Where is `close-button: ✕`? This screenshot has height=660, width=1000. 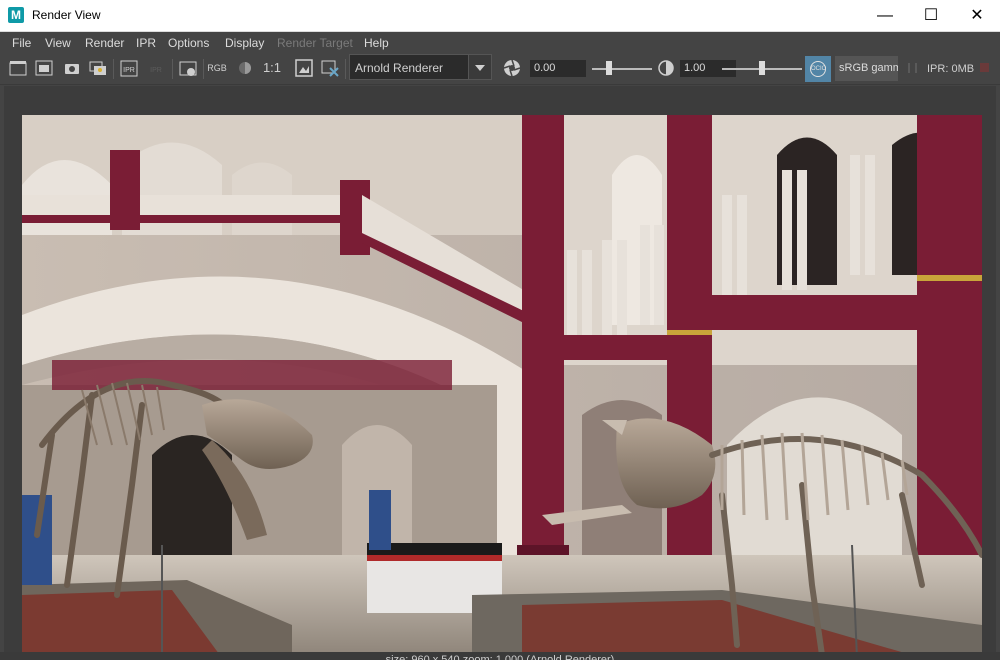 close-button: ✕ is located at coordinates (977, 15).